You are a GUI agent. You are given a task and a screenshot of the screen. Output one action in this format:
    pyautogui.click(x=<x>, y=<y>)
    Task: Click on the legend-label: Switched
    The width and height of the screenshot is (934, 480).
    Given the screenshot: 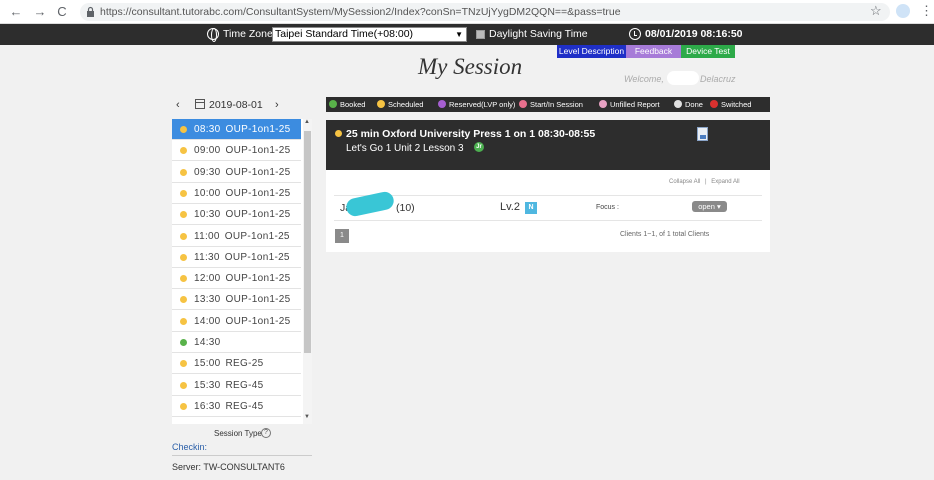 What is the action you would take?
    pyautogui.click(x=736, y=104)
    